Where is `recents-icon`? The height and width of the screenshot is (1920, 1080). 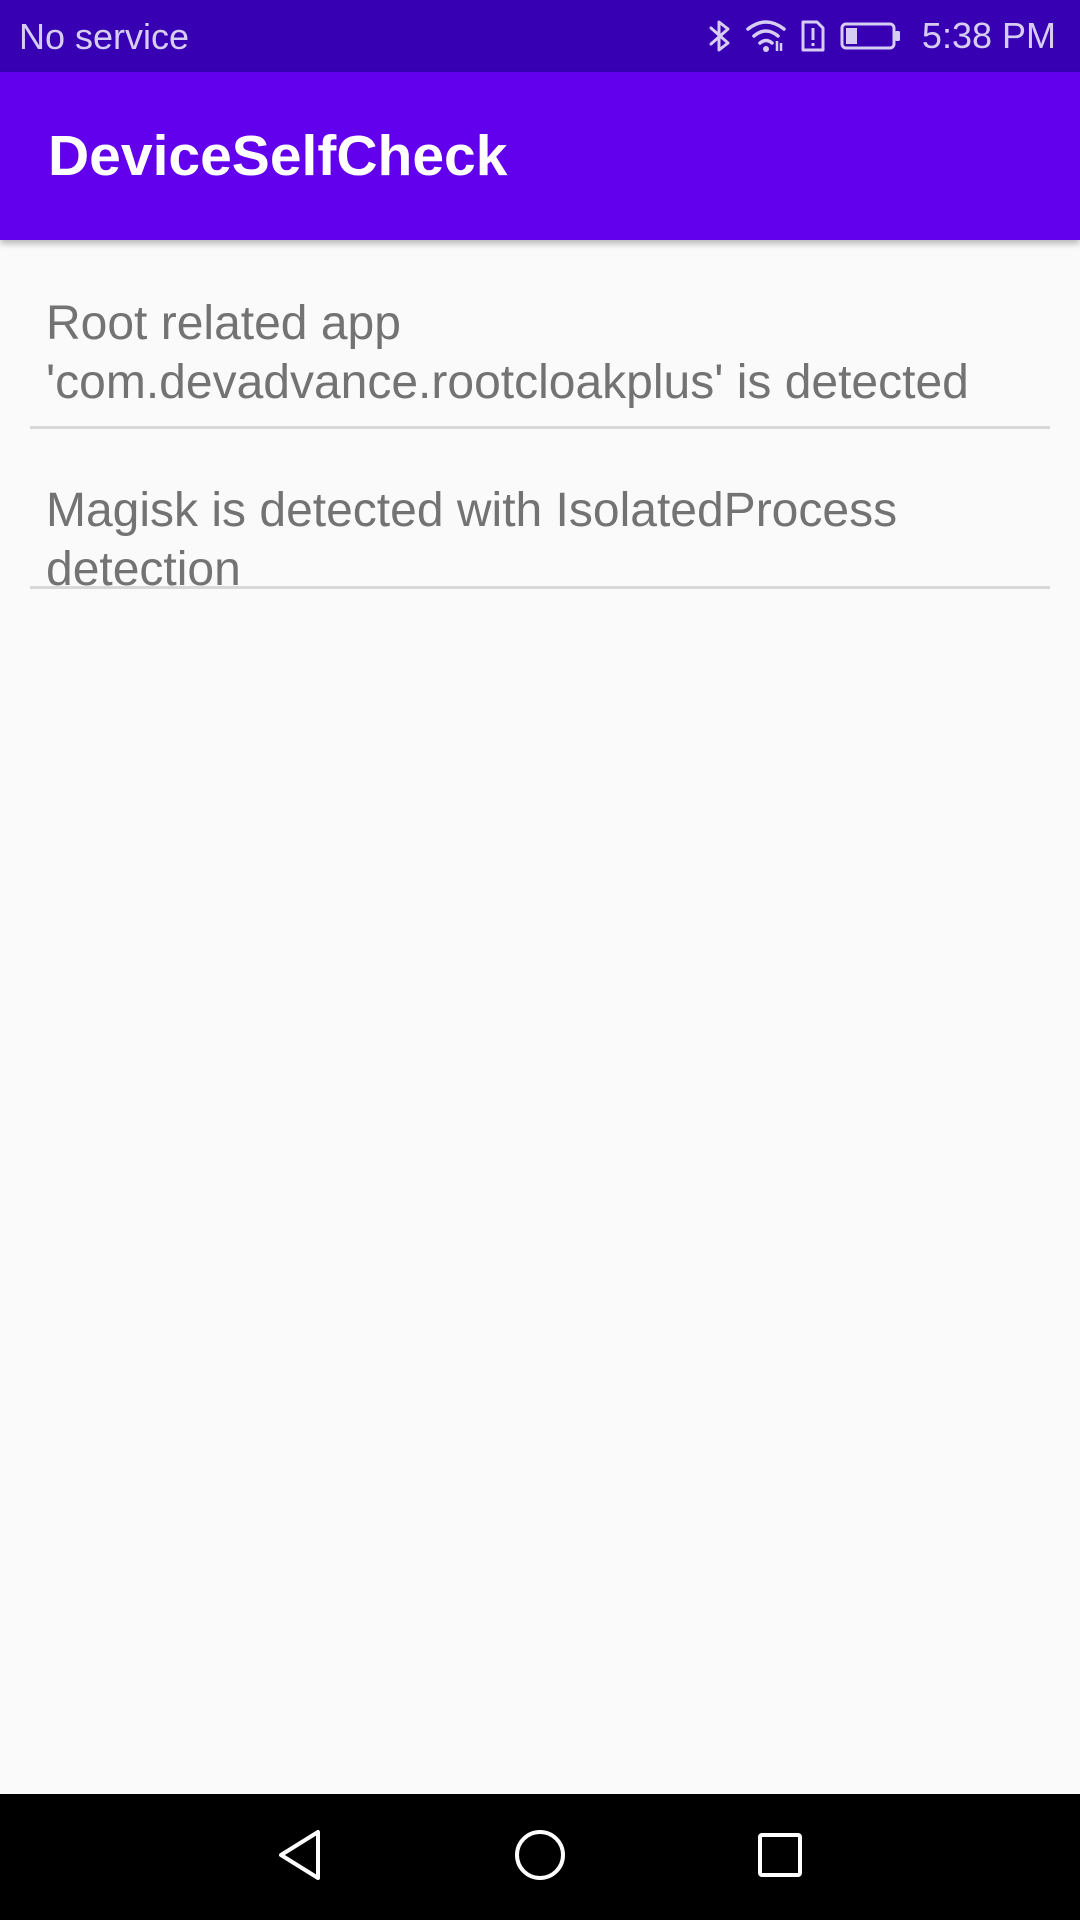
recents-icon is located at coordinates (780, 1857).